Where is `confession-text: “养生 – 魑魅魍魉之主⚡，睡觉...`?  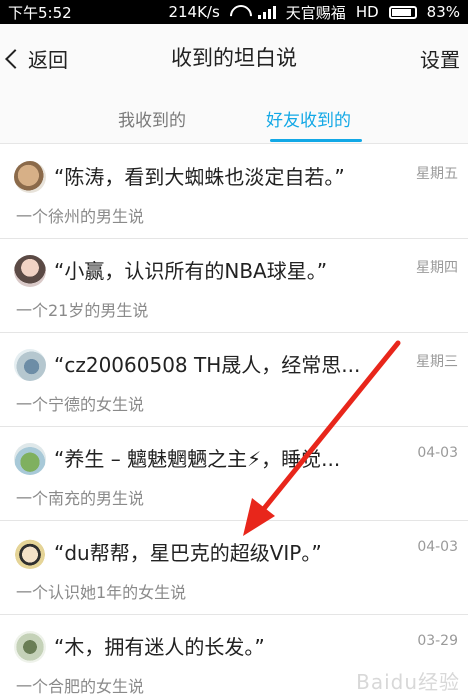 confession-text: “养生 – 魑魅魍魉之主⚡，睡觉... is located at coordinates (197, 459).